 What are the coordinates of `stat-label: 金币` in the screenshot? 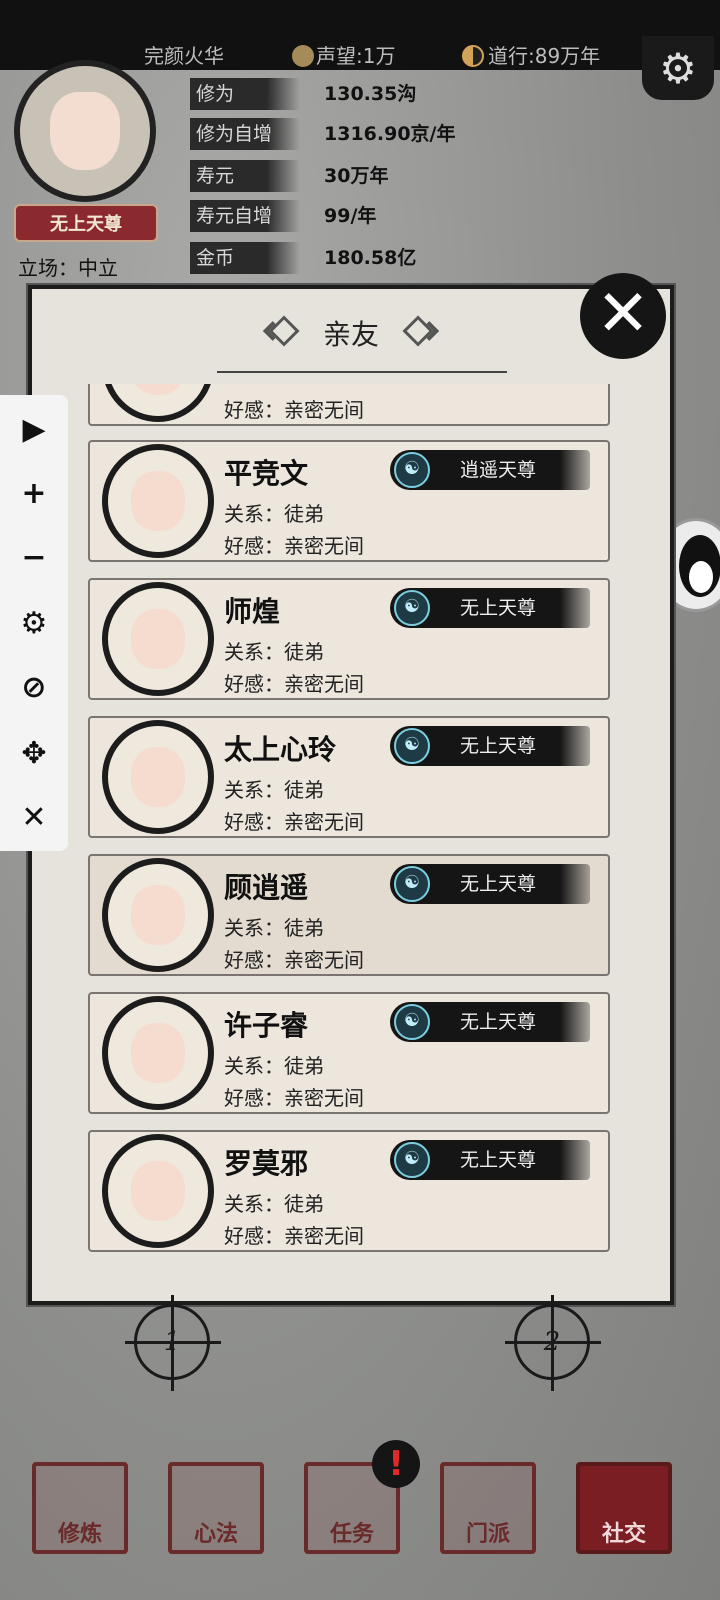 It's located at (245, 258).